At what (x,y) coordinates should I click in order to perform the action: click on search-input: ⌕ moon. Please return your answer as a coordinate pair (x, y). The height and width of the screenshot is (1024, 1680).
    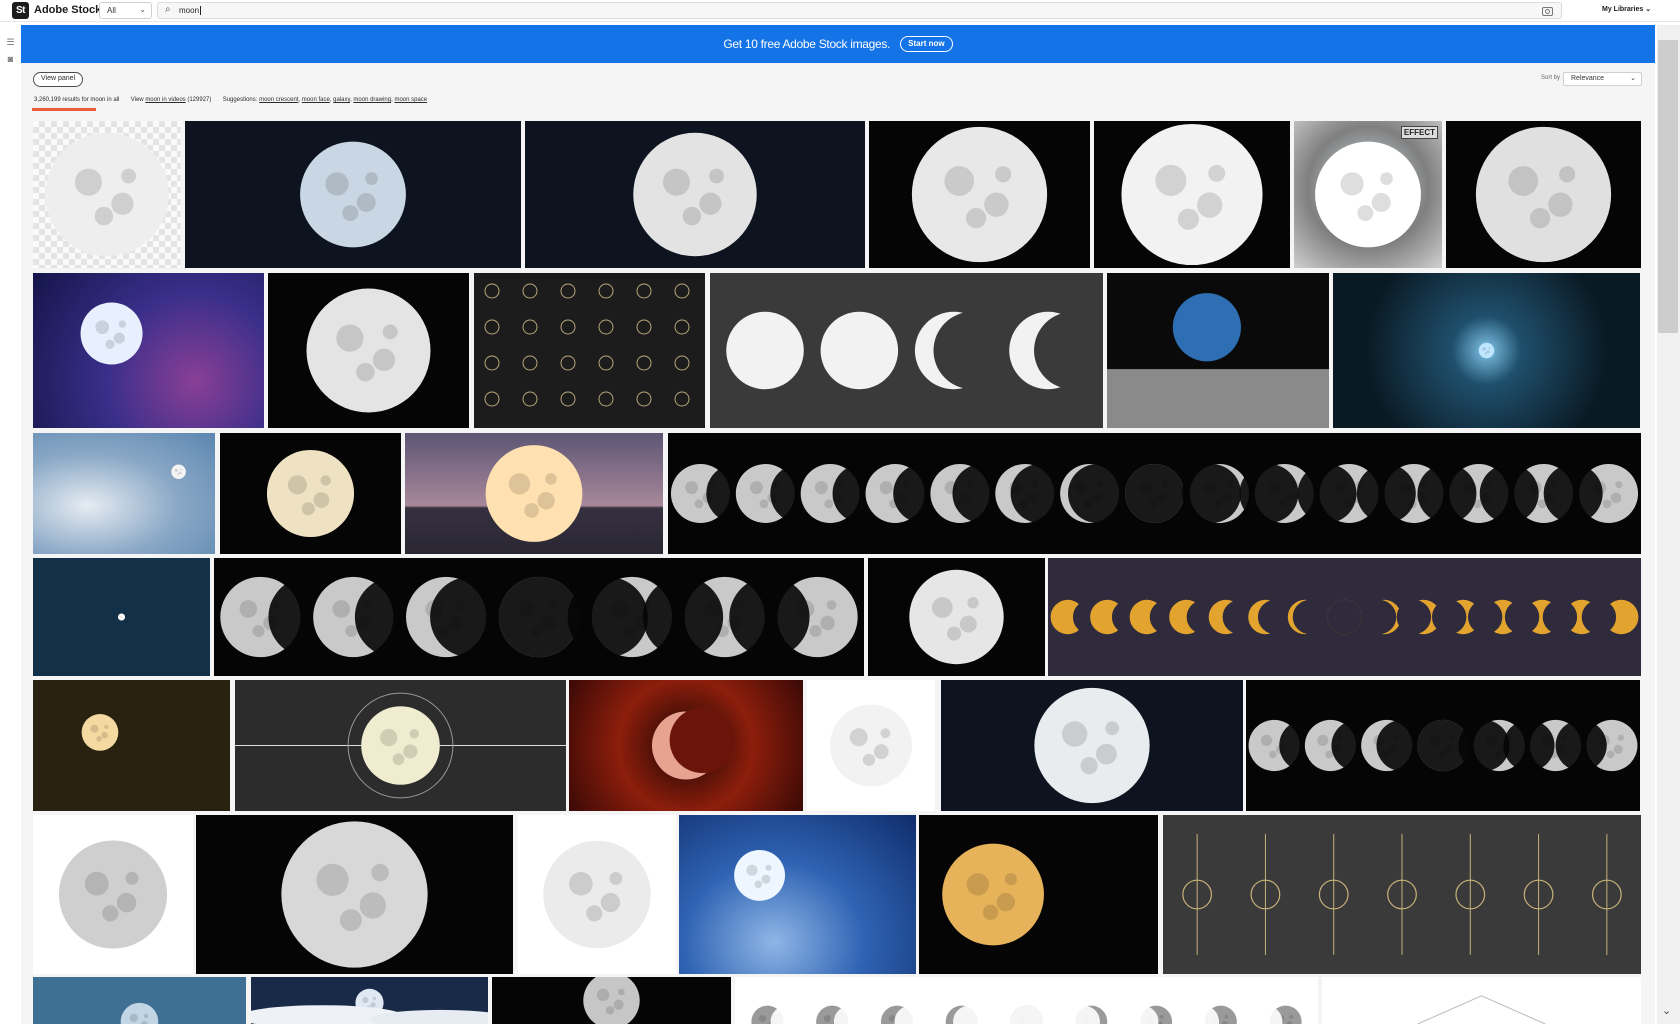
    Looking at the image, I should click on (859, 10).